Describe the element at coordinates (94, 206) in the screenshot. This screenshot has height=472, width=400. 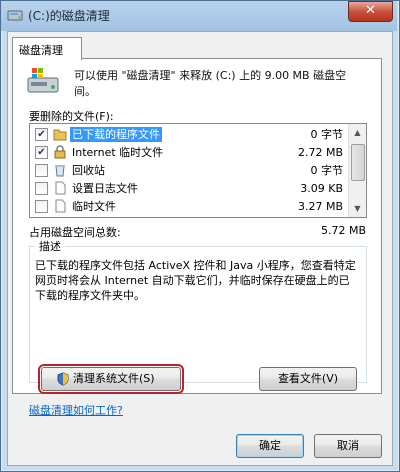
I see `file-name: 临时文件` at that location.